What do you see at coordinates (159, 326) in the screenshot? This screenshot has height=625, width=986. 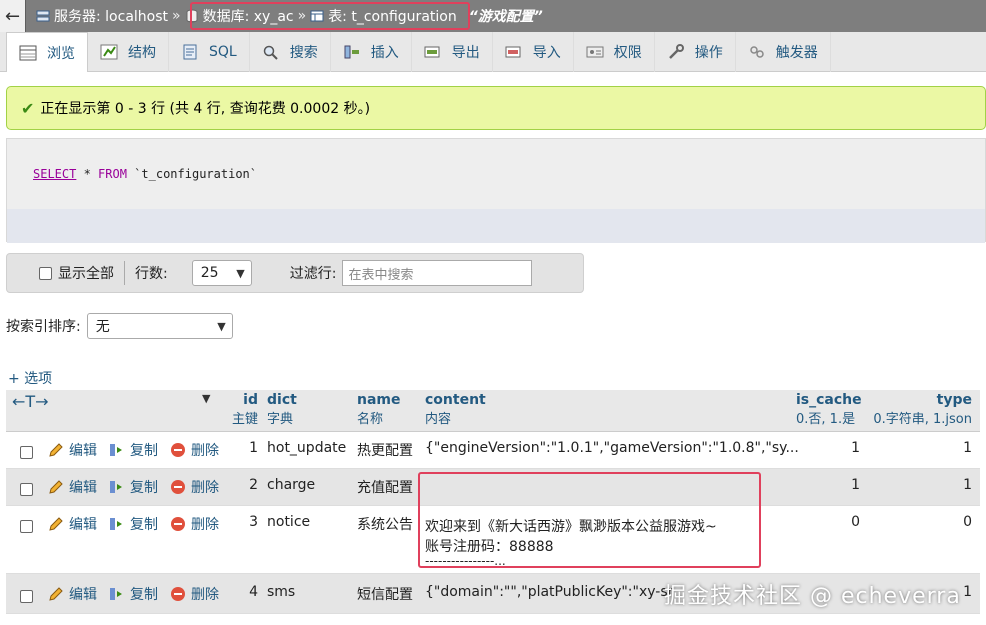 I see `sort-by-key-select: 无 ▼` at bounding box center [159, 326].